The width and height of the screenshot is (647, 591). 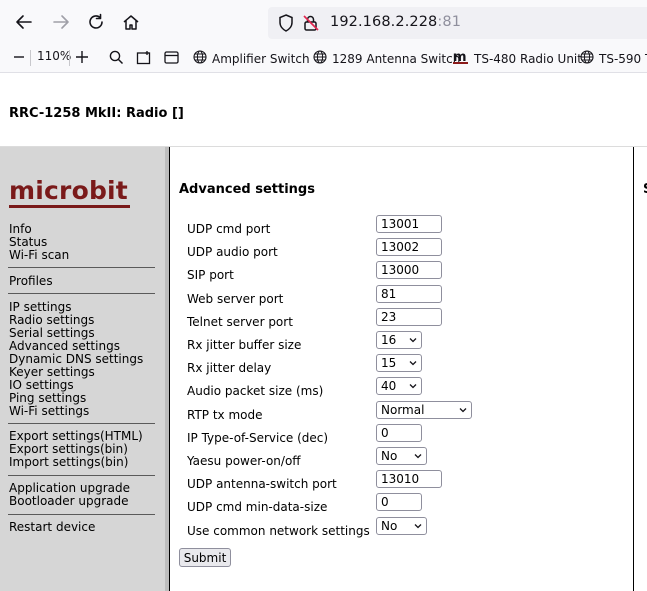 I want to click on bookmark-antenna-switch: 1289 Antenna Switch, so click(x=386, y=58).